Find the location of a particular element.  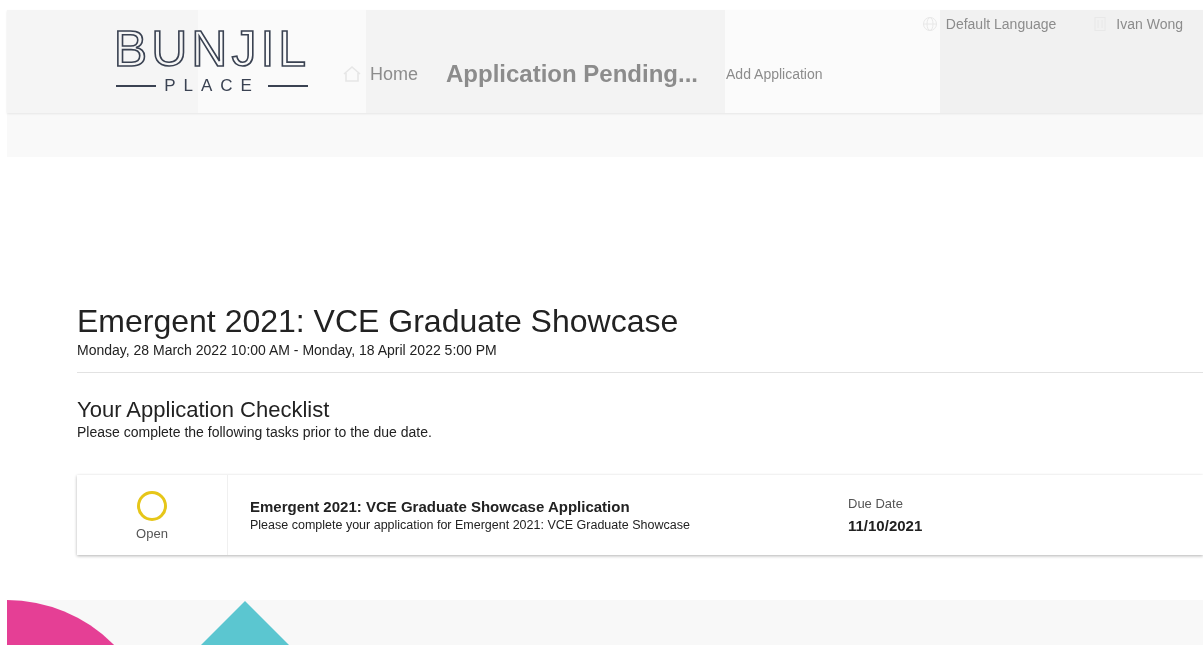

checklist-instructions: Please complete the following tasks prior to the due date. is located at coordinates (255, 432).